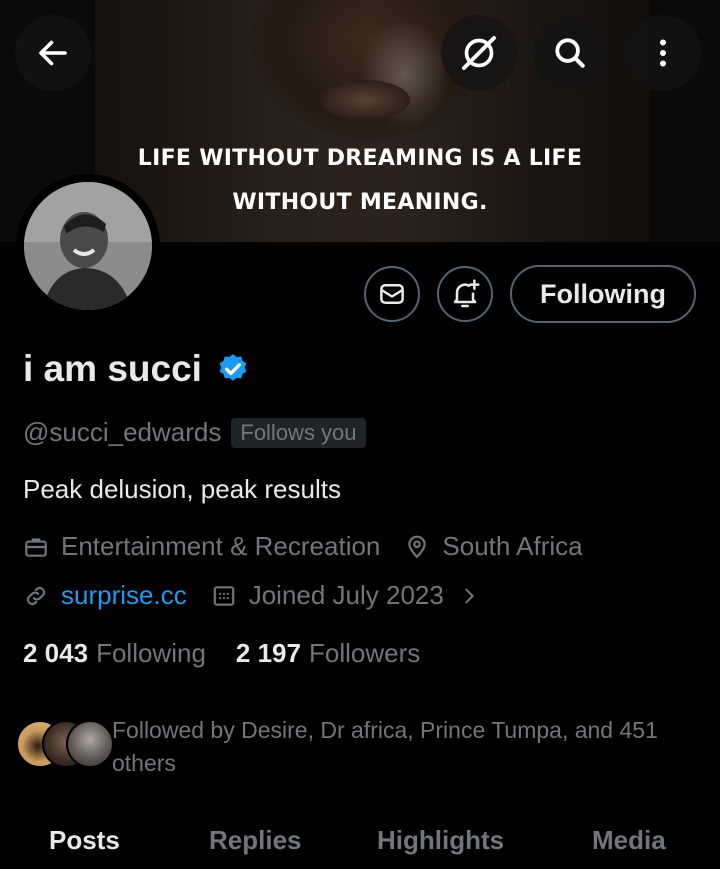  Describe the element at coordinates (124, 595) in the screenshot. I see `website-link: surprise.cc` at that location.